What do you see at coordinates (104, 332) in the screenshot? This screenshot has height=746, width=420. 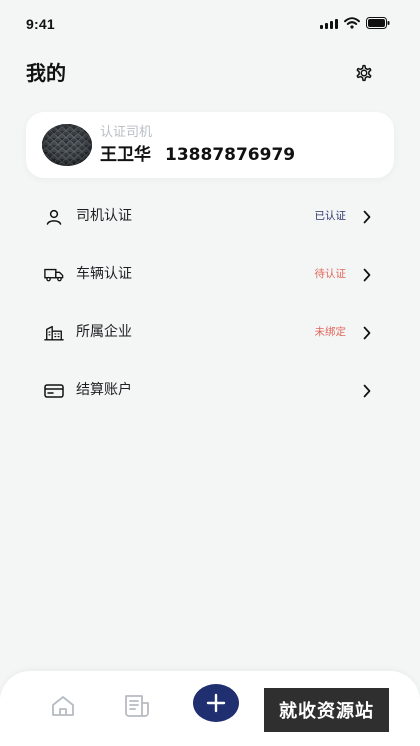 I see `menu-item-label: 所属企业` at bounding box center [104, 332].